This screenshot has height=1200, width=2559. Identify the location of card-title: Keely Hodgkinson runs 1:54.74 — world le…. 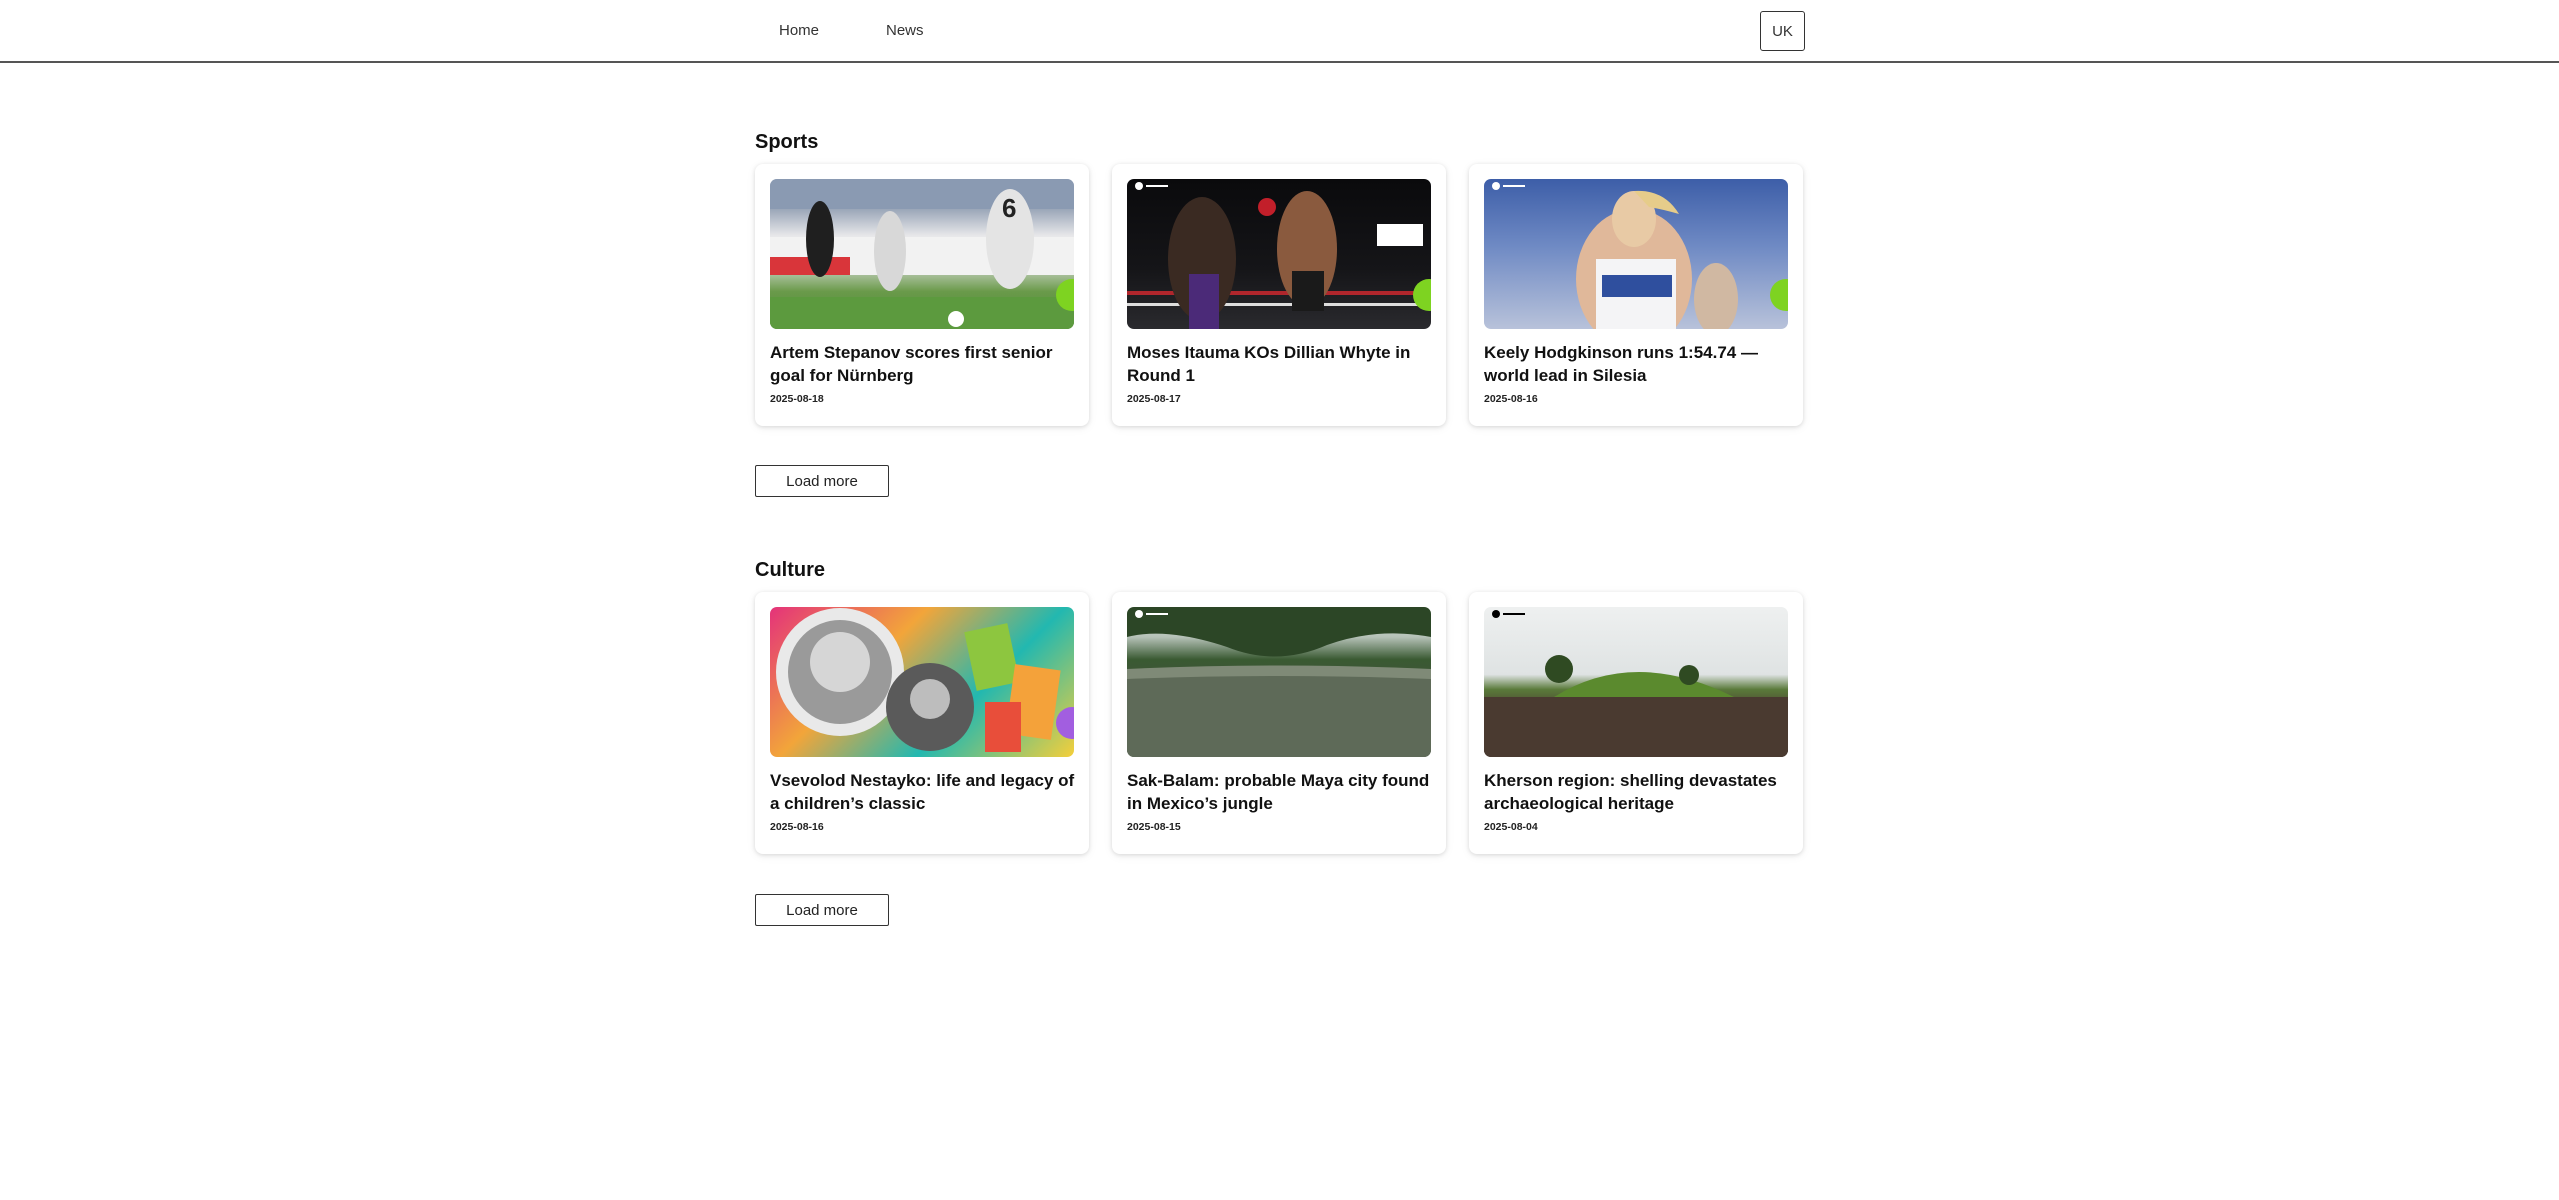
(1636, 364).